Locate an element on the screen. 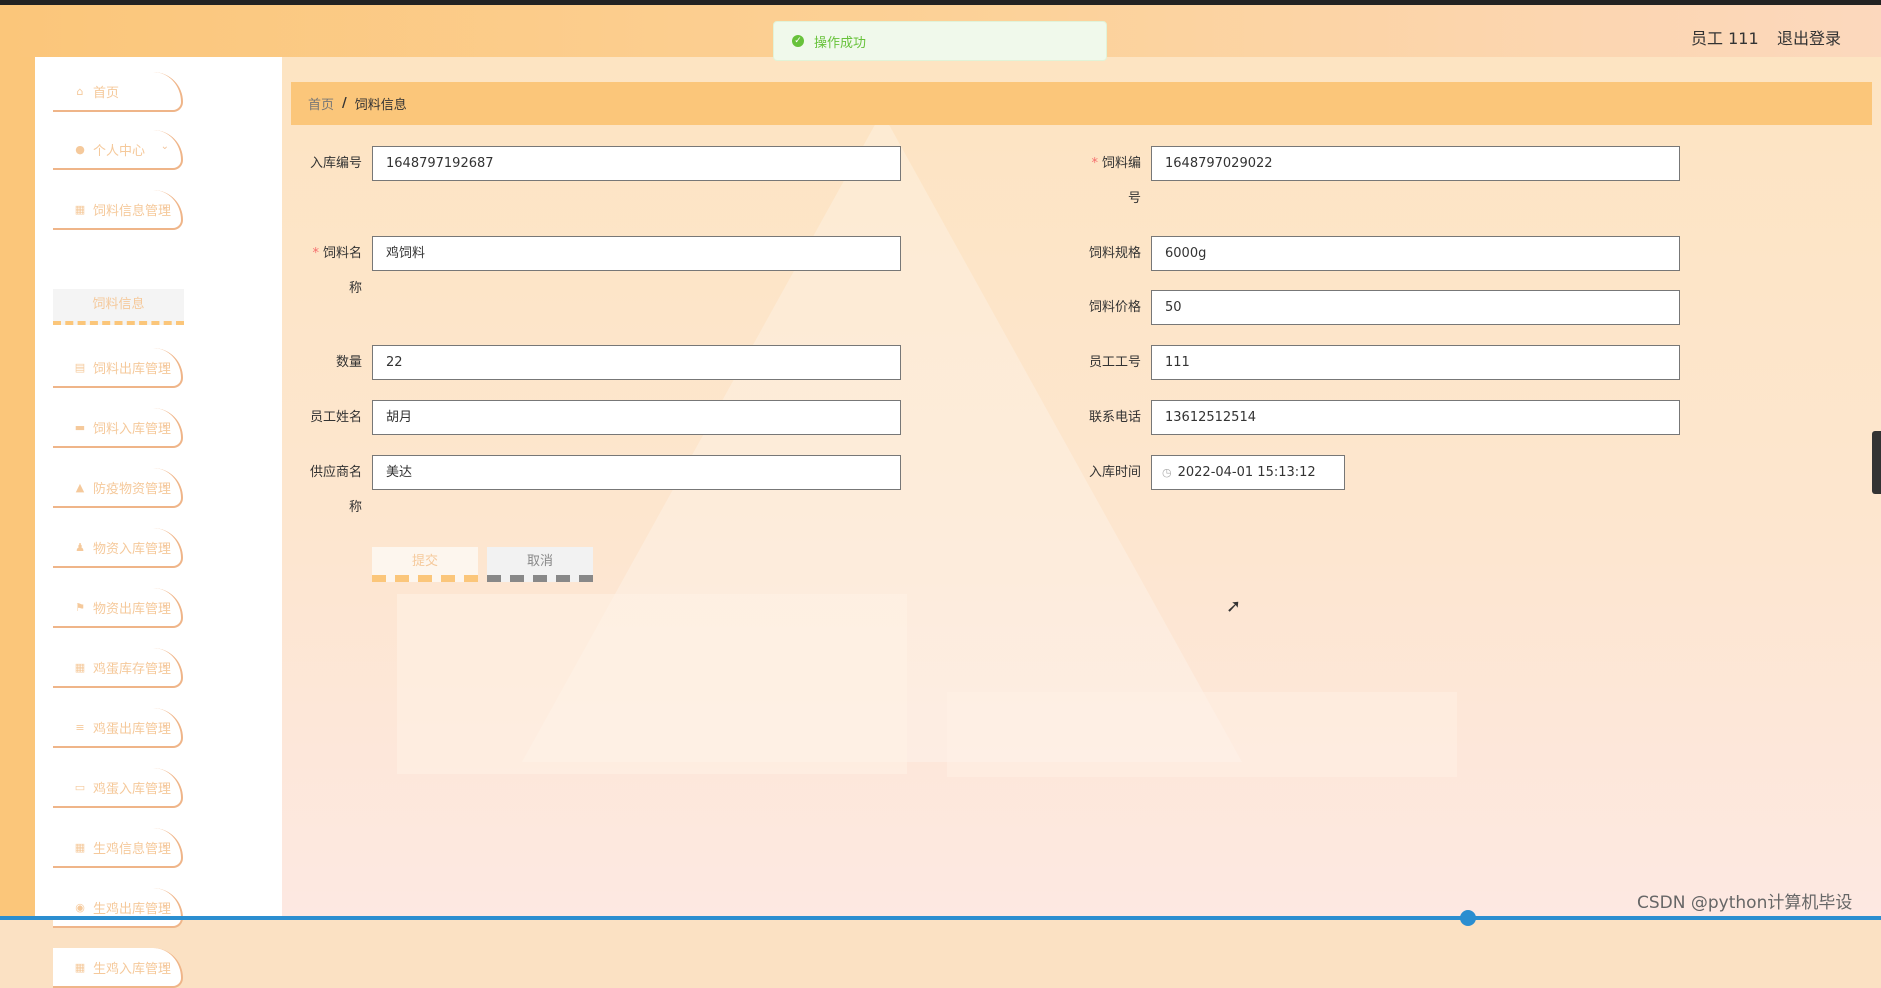 Image resolution: width=1881 pixels, height=988 pixels. inbound-time-value: 2022-04-01 15:13:12 is located at coordinates (1246, 472).